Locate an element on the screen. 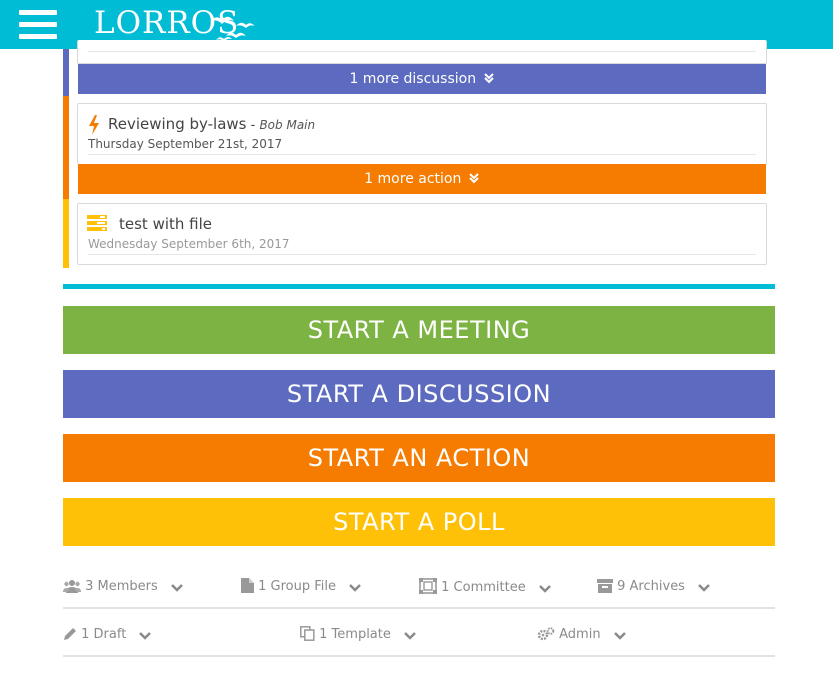 Image resolution: width=833 pixels, height=683 pixels. poll-color-bar is located at coordinates (66, 233).